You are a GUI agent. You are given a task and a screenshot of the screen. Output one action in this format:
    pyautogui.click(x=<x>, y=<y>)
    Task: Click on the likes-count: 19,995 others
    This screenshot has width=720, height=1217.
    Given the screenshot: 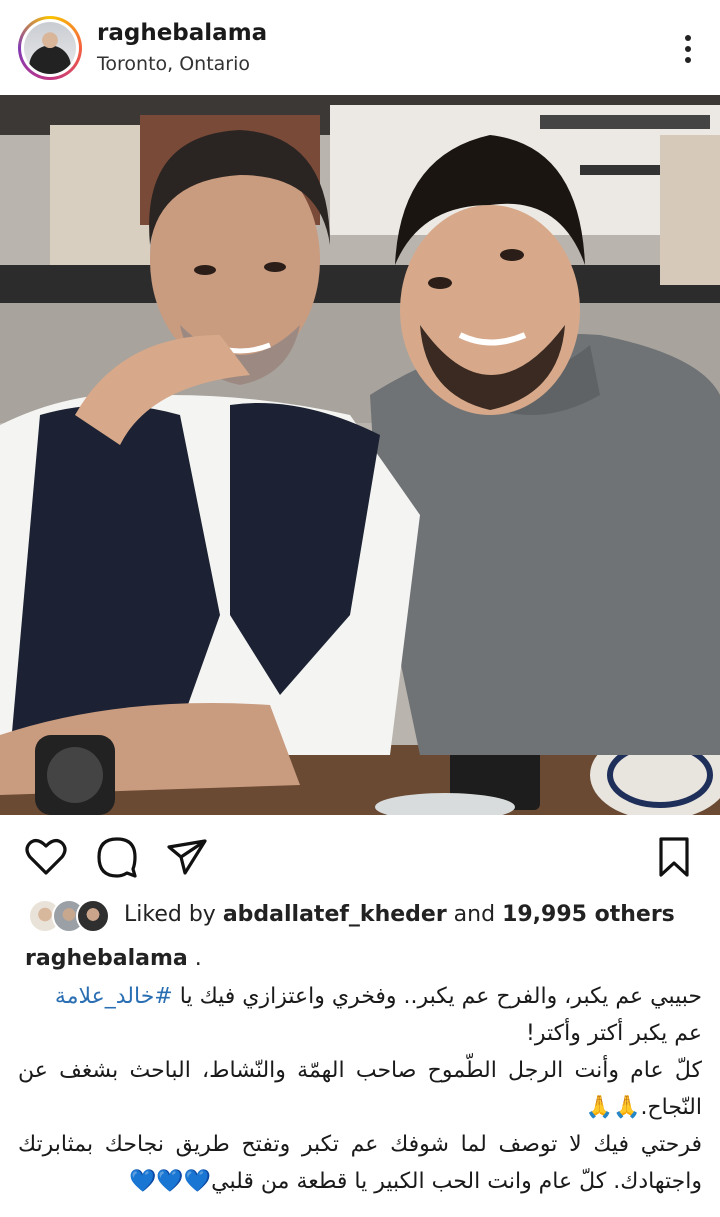 What is the action you would take?
    pyautogui.click(x=588, y=914)
    